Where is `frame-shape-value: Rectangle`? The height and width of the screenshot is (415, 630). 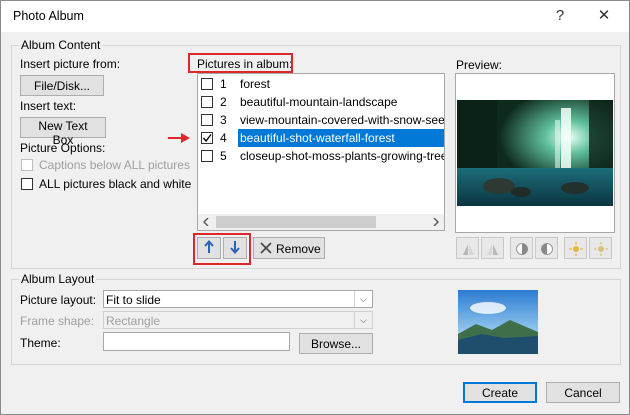 frame-shape-value: Rectangle is located at coordinates (133, 321).